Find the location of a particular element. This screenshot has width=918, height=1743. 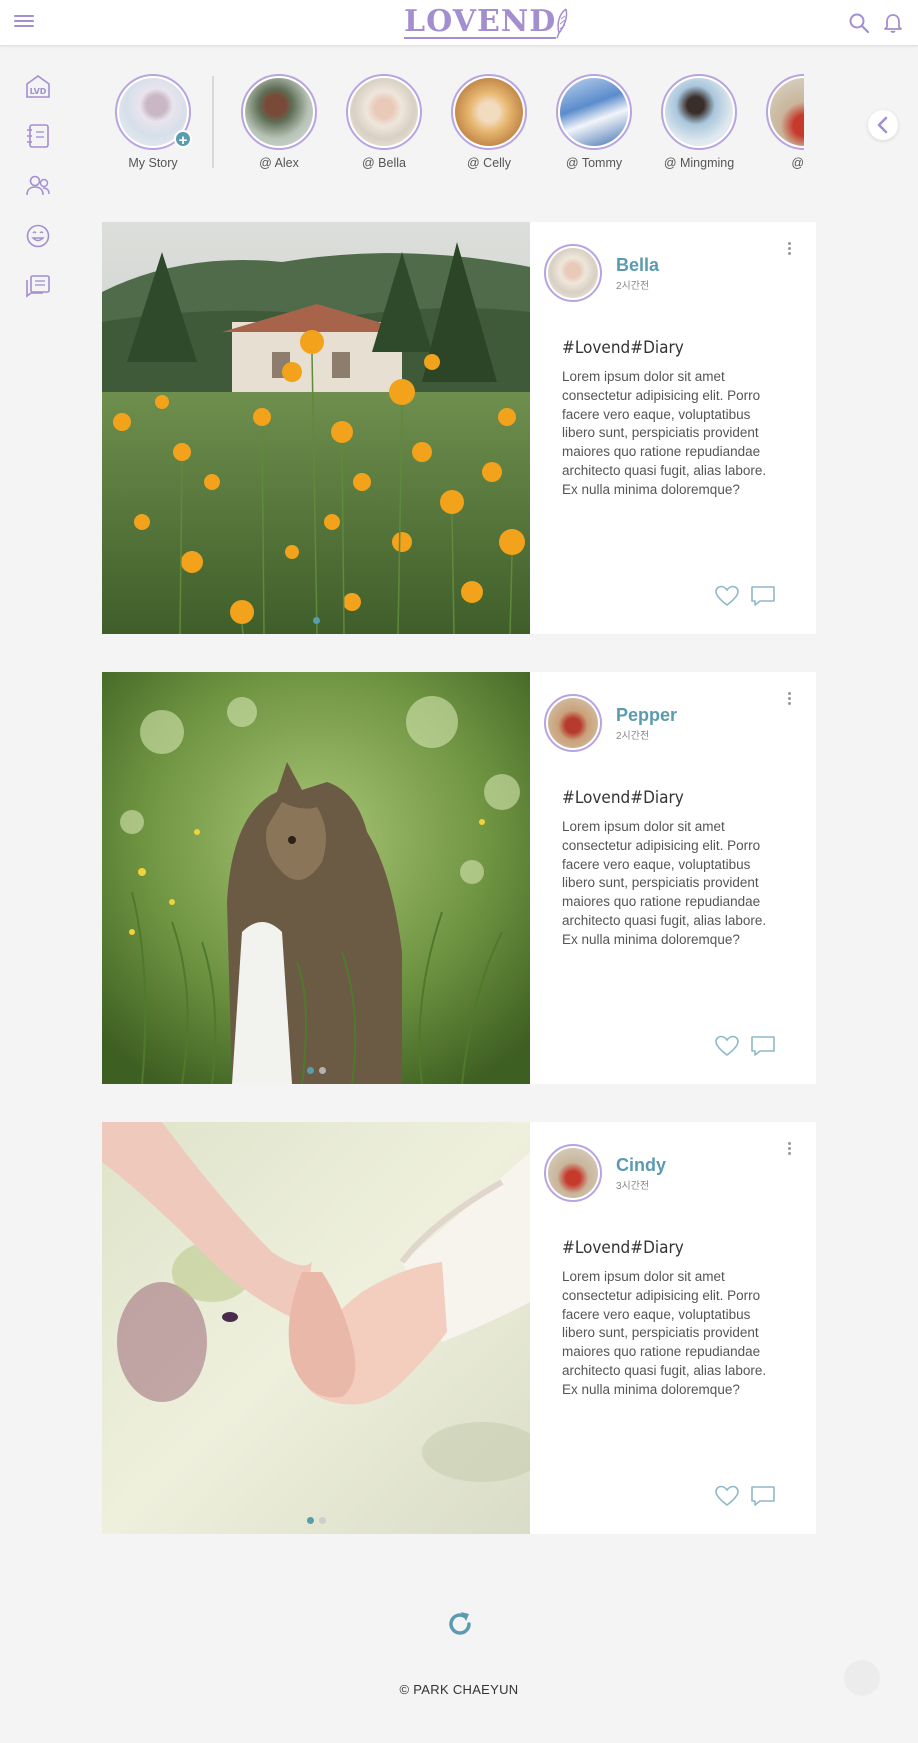

top-header: LOVEND is located at coordinates (459, 23).